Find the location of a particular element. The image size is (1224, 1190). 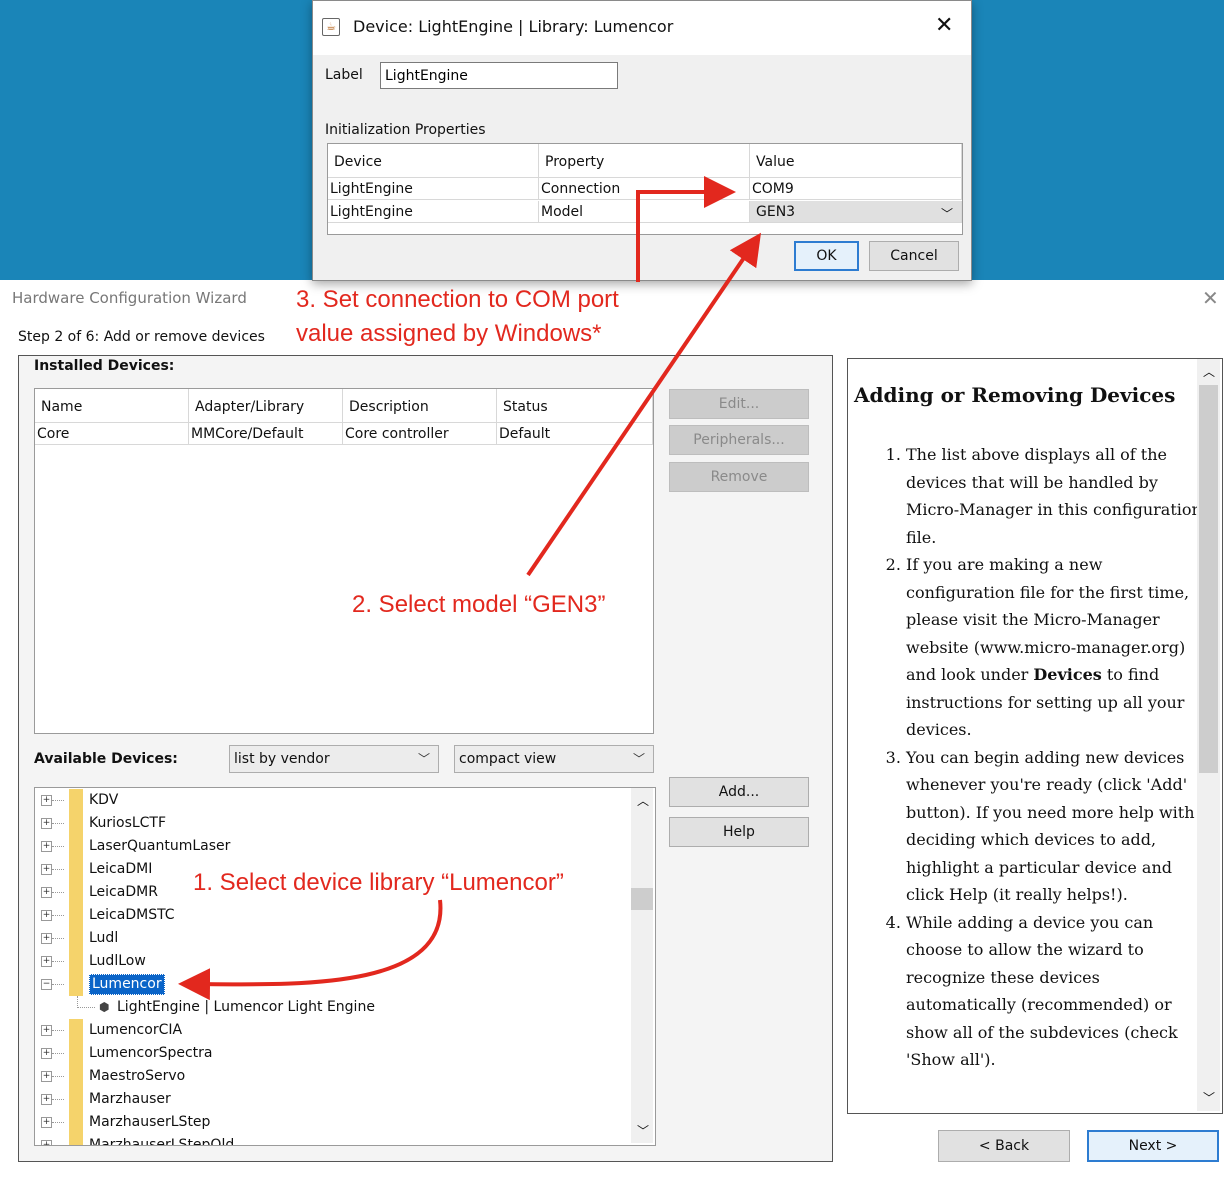

arrow-to-connection-value is located at coordinates (686, 229).